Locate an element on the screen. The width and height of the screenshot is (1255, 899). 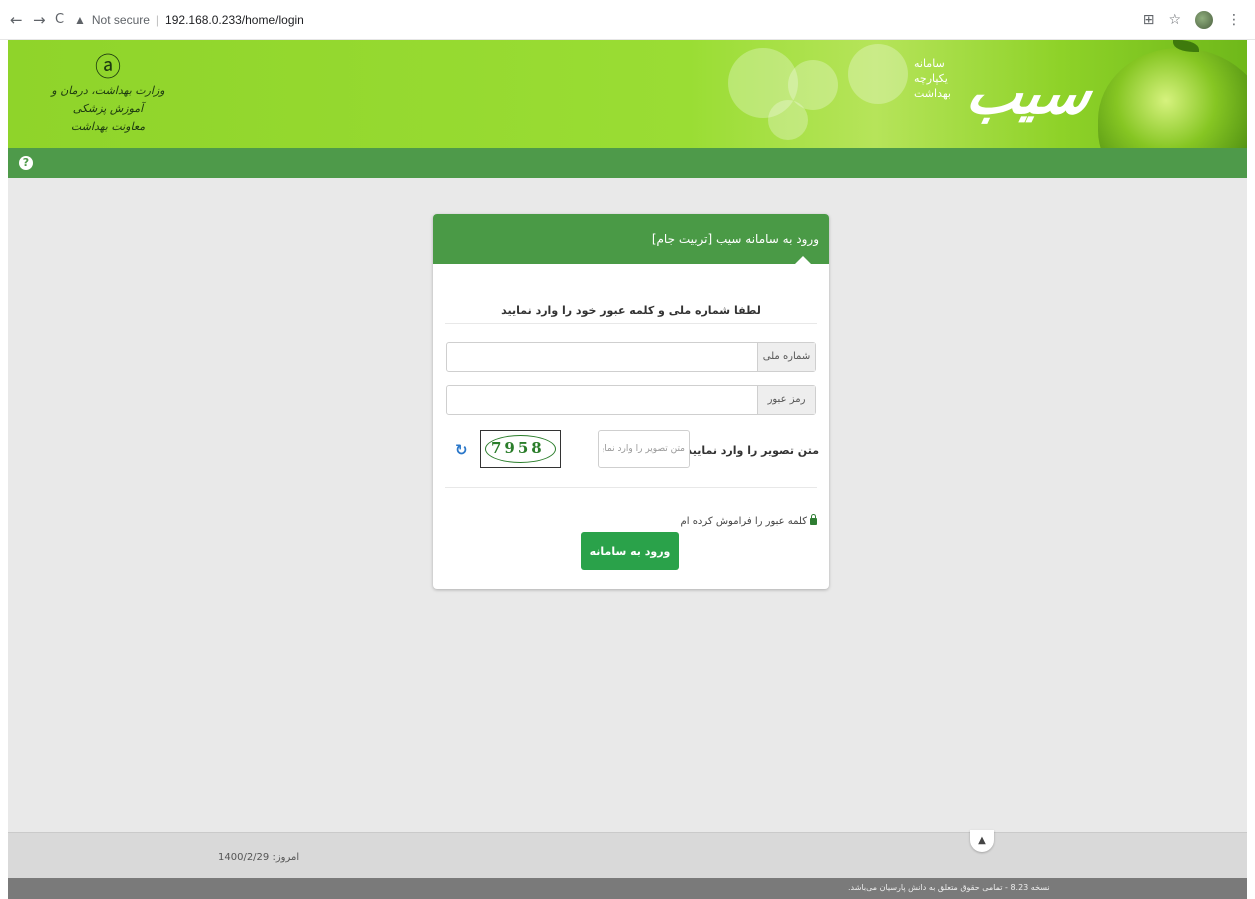
lock-icon is located at coordinates (813, 519).